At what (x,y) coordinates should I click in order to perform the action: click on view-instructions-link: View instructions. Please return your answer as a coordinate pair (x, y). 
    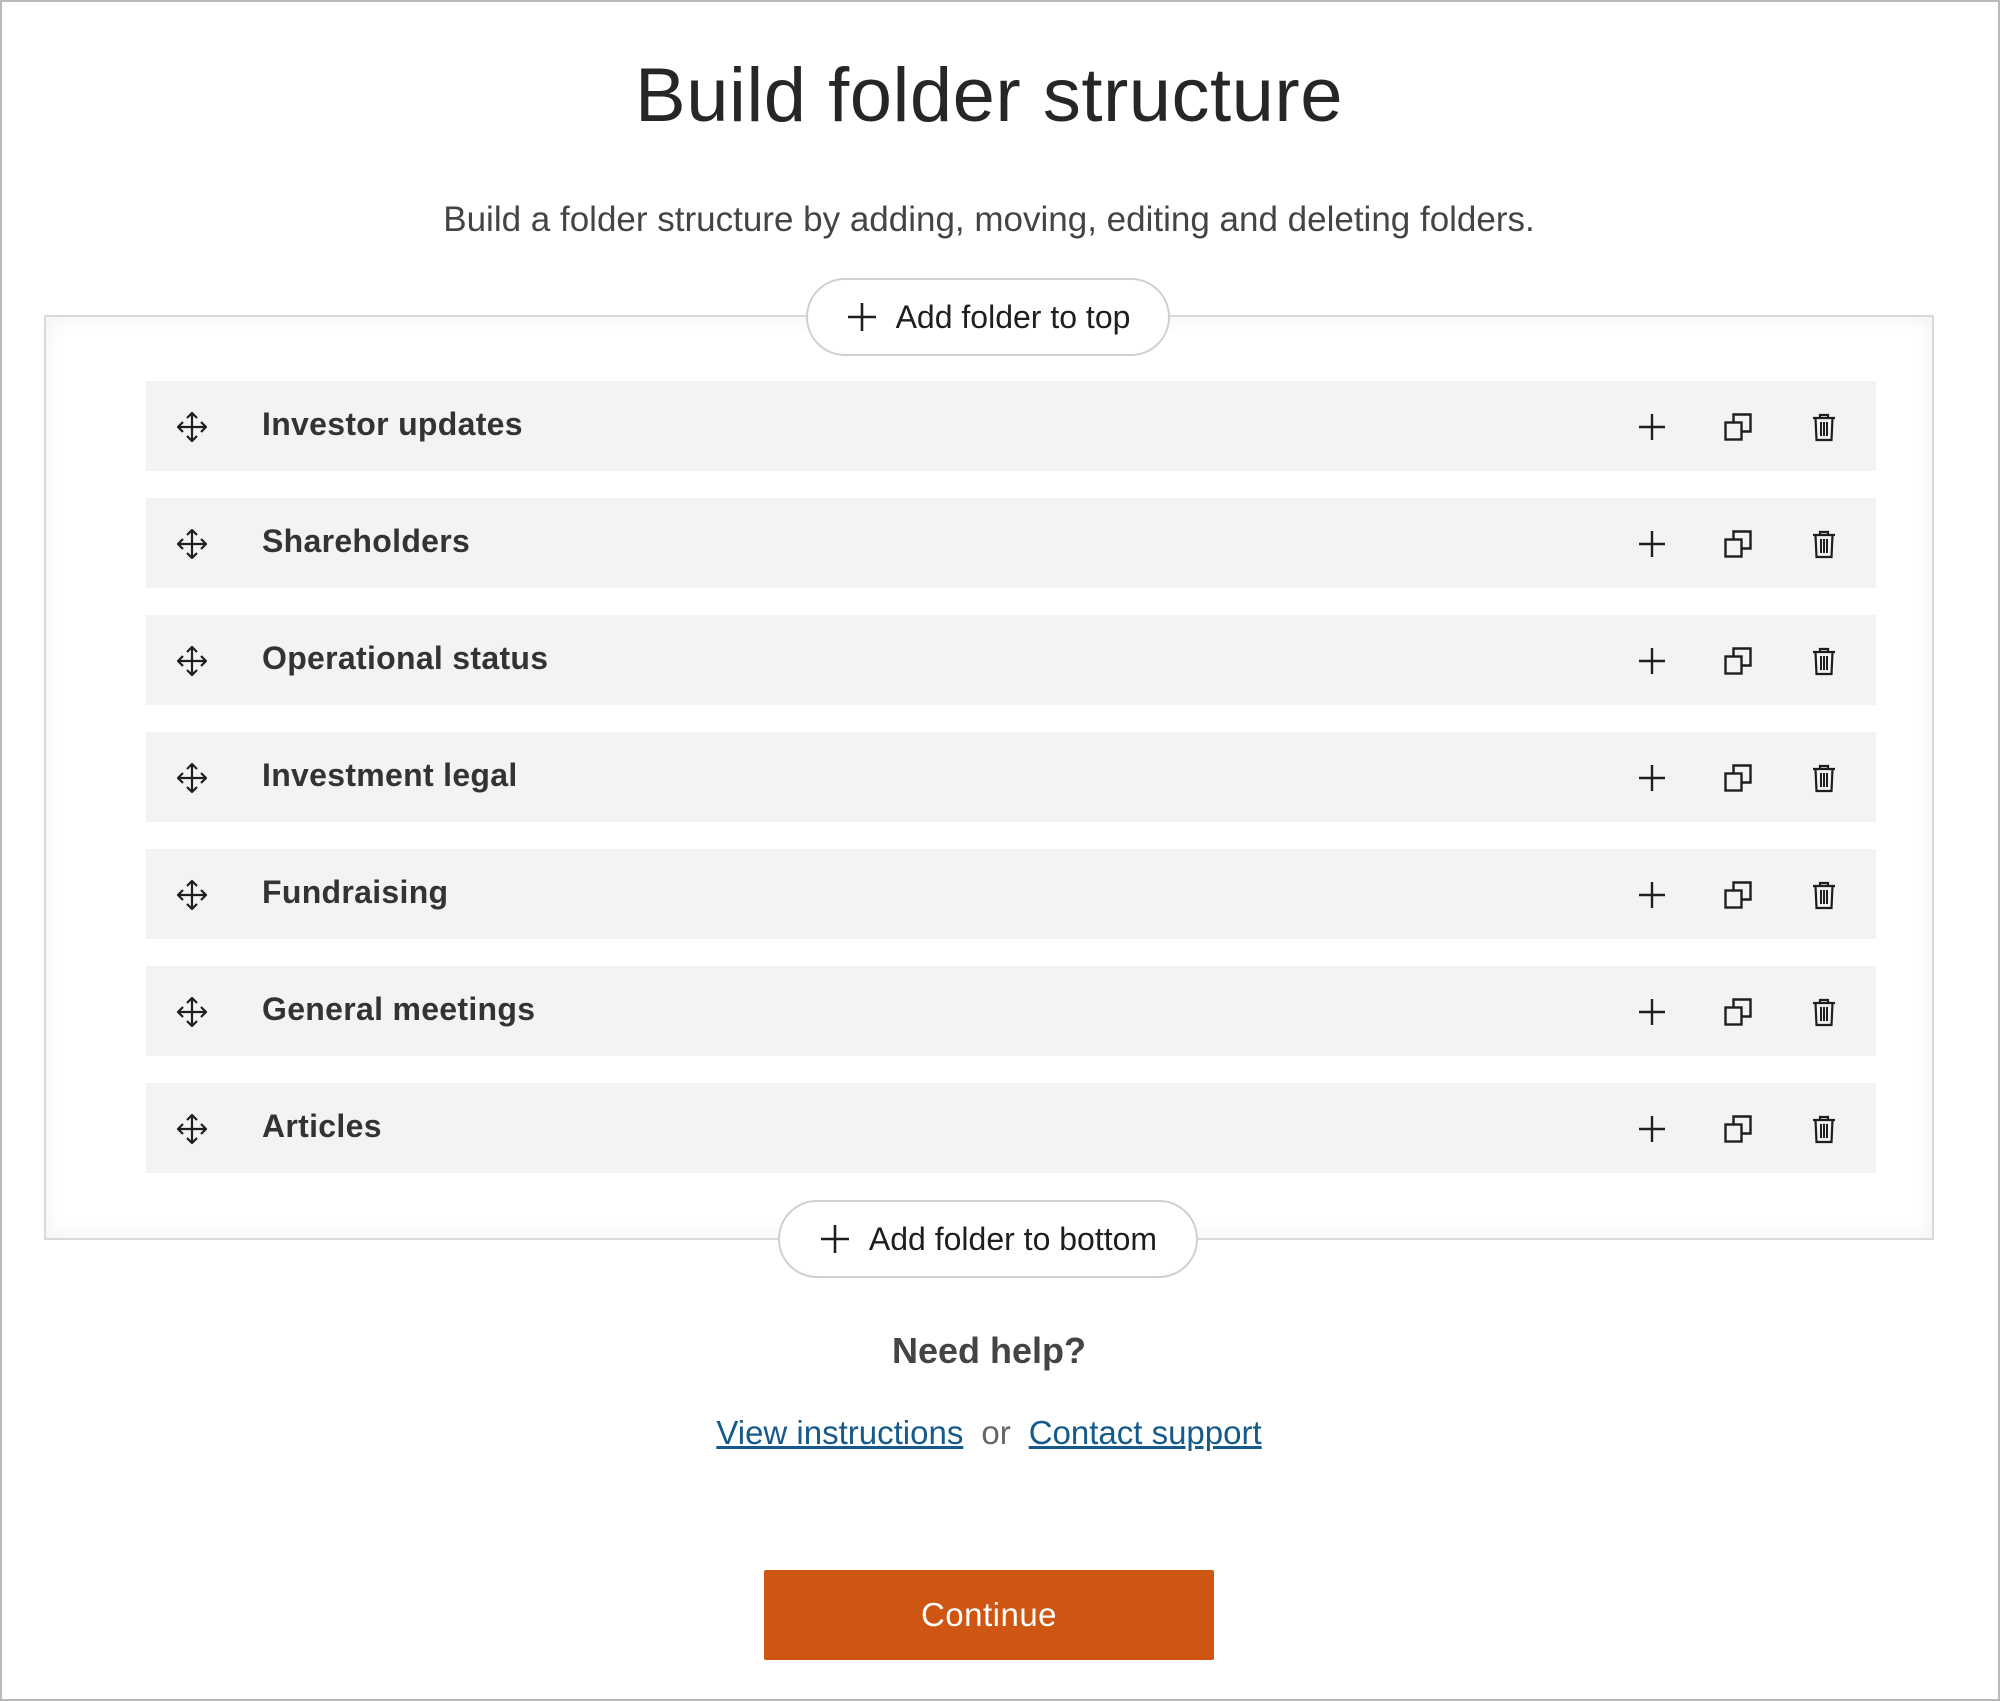
    Looking at the image, I should click on (839, 1432).